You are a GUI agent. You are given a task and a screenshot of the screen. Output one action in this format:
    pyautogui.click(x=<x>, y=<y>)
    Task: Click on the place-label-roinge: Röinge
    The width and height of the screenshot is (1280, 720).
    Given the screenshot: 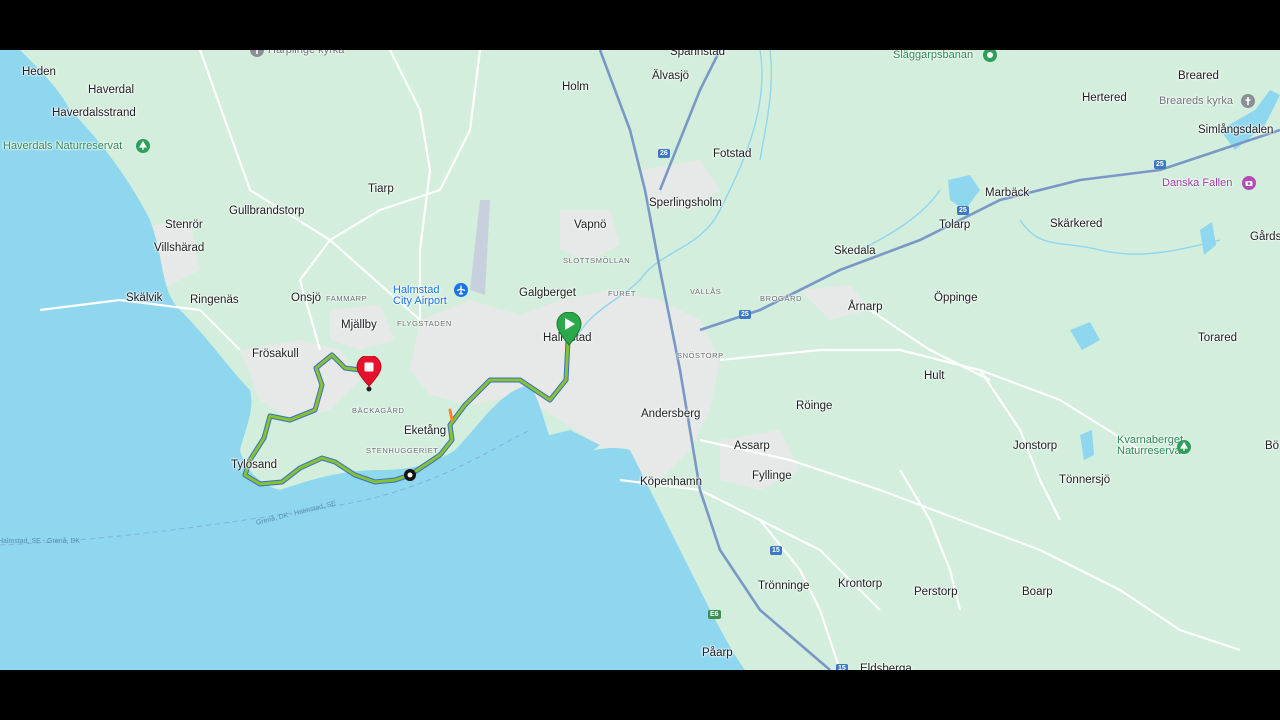 What is the action you would take?
    pyautogui.click(x=814, y=406)
    